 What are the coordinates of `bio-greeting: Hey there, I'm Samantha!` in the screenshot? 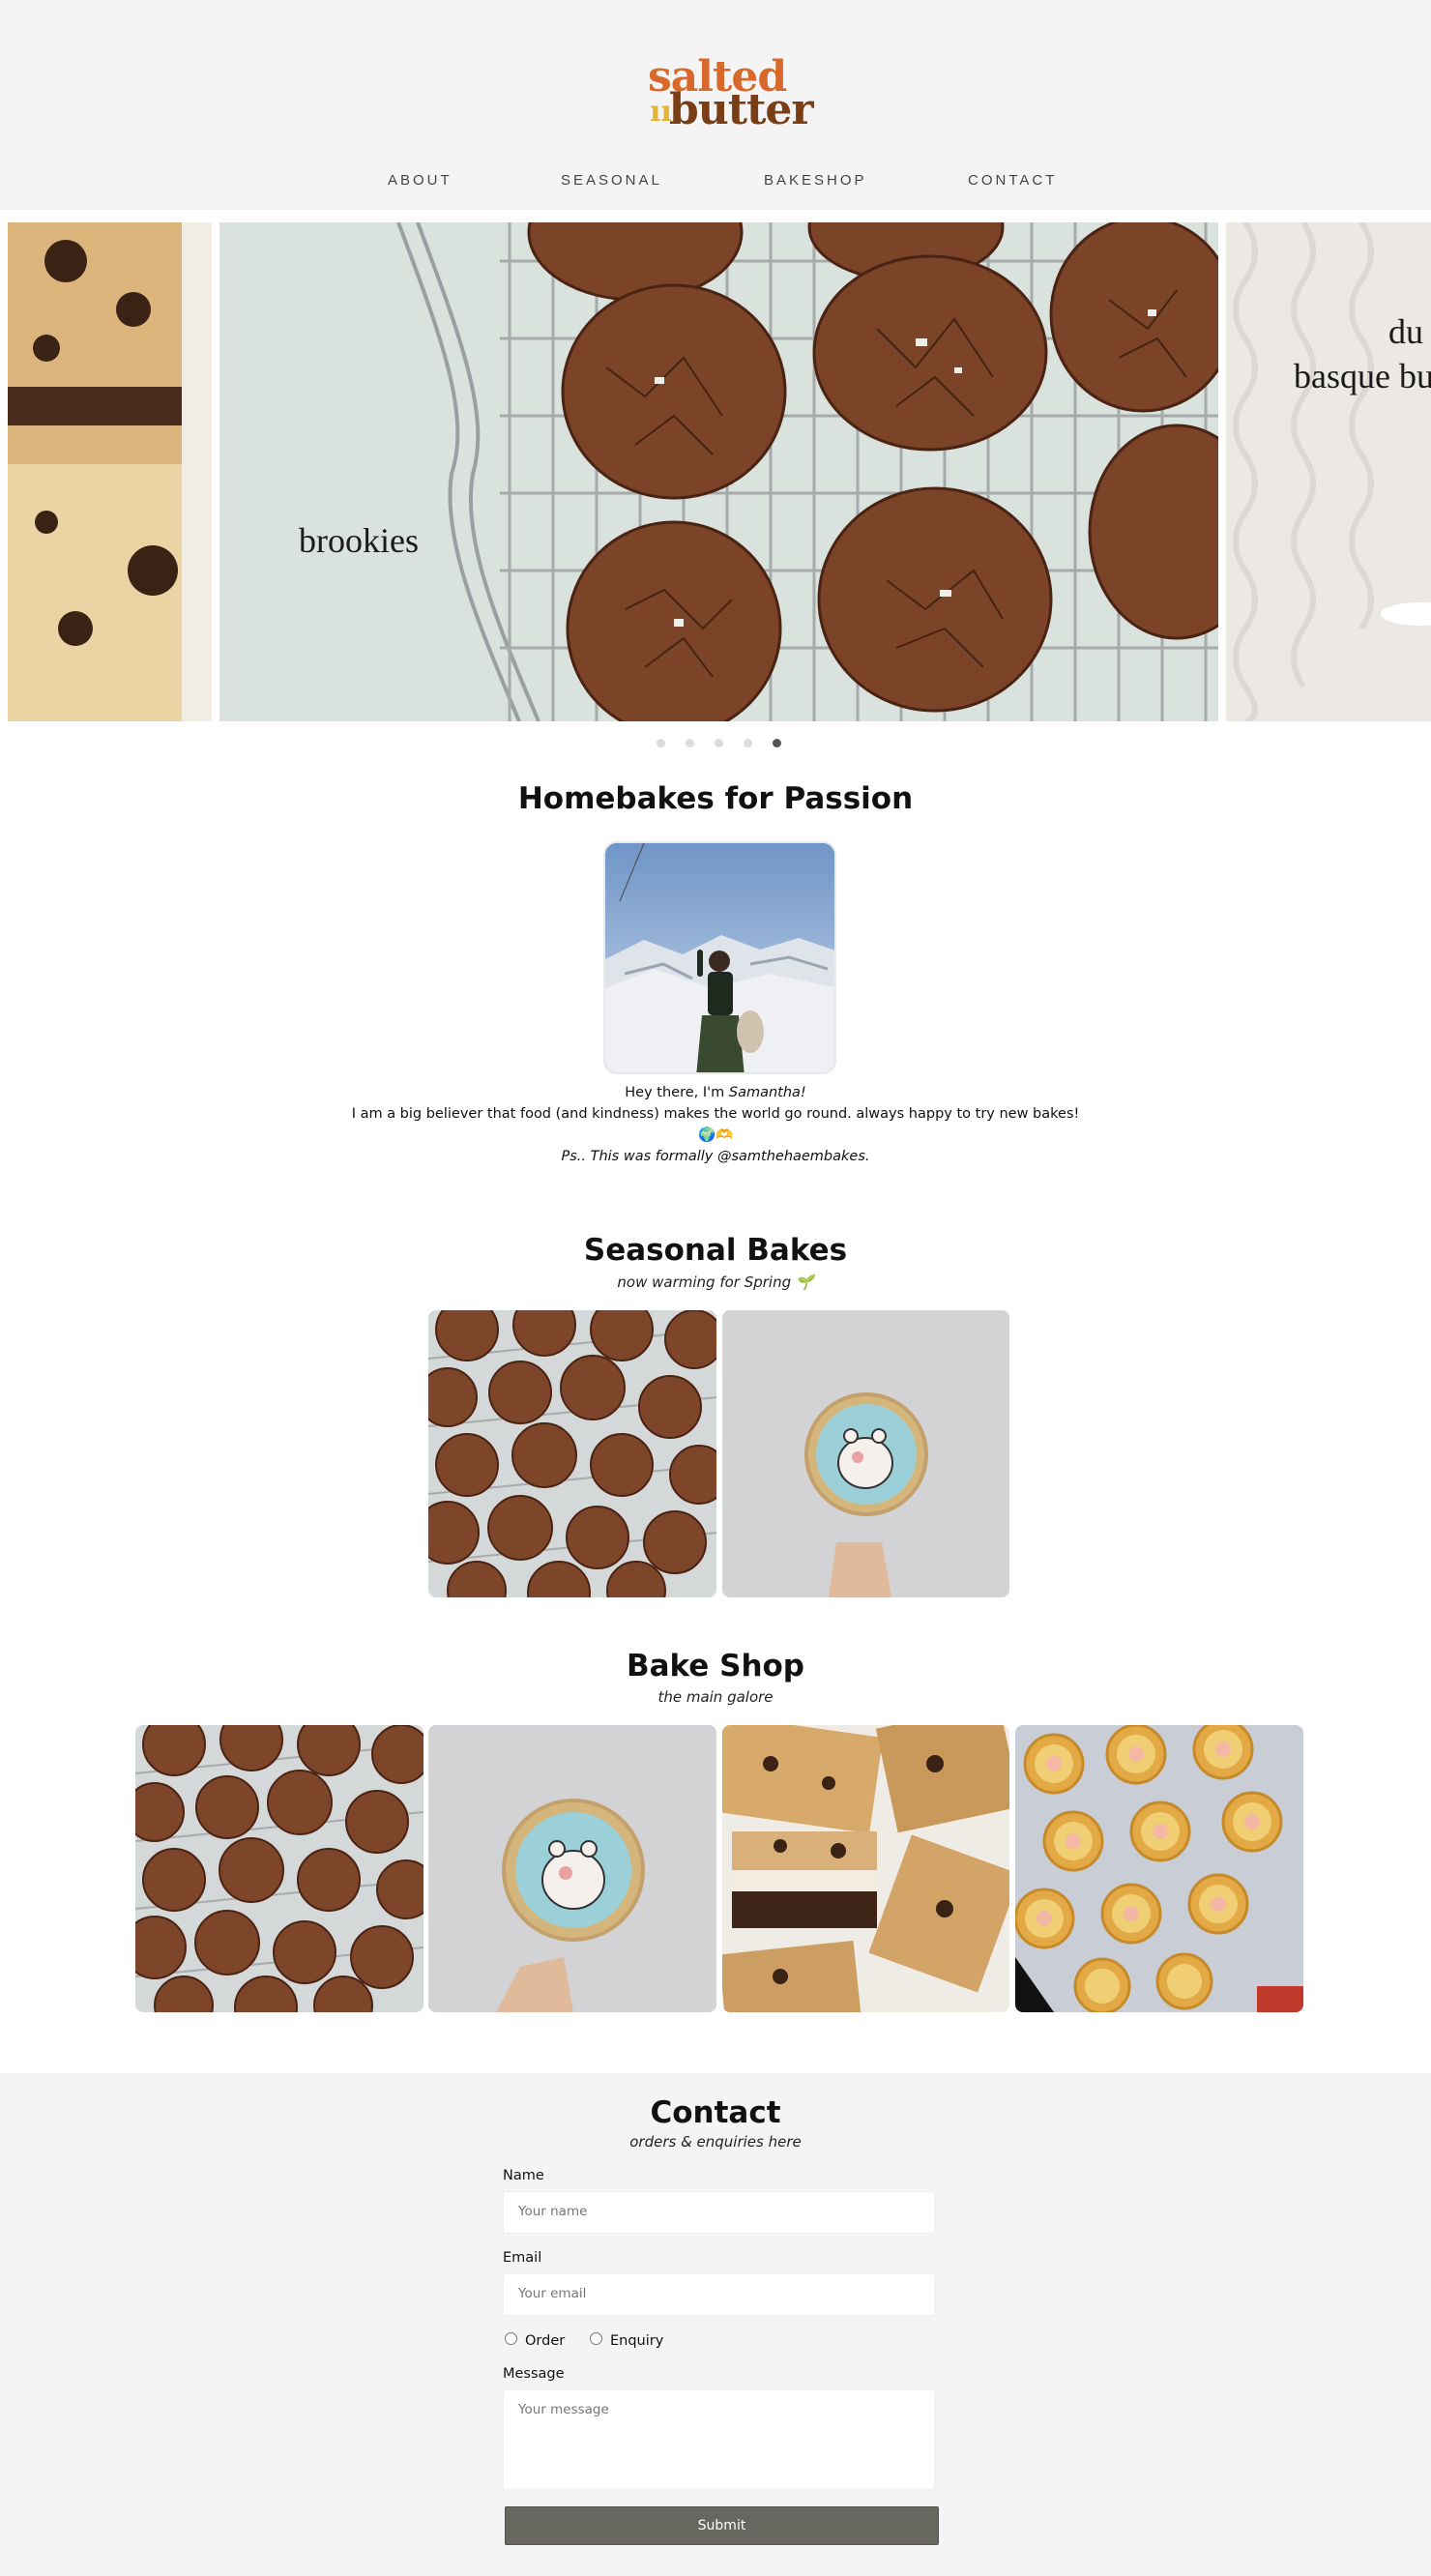 It's located at (715, 1092).